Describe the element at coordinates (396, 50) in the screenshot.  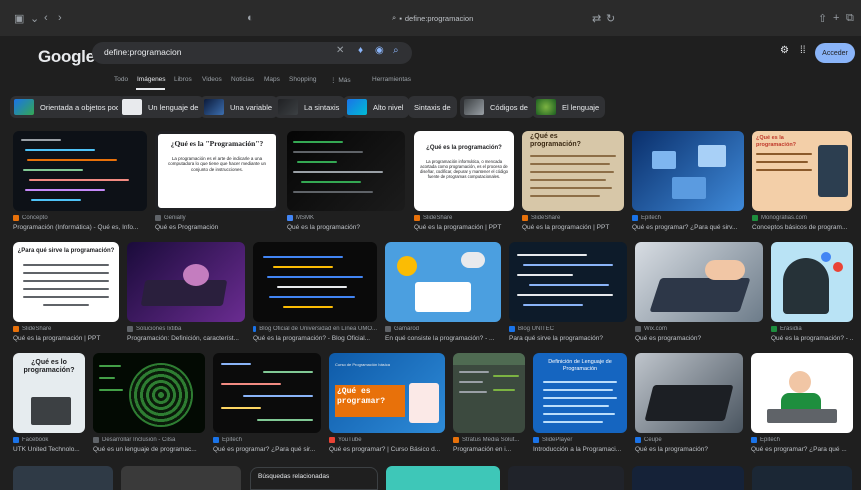
I see `search-icon: ⌕` at that location.